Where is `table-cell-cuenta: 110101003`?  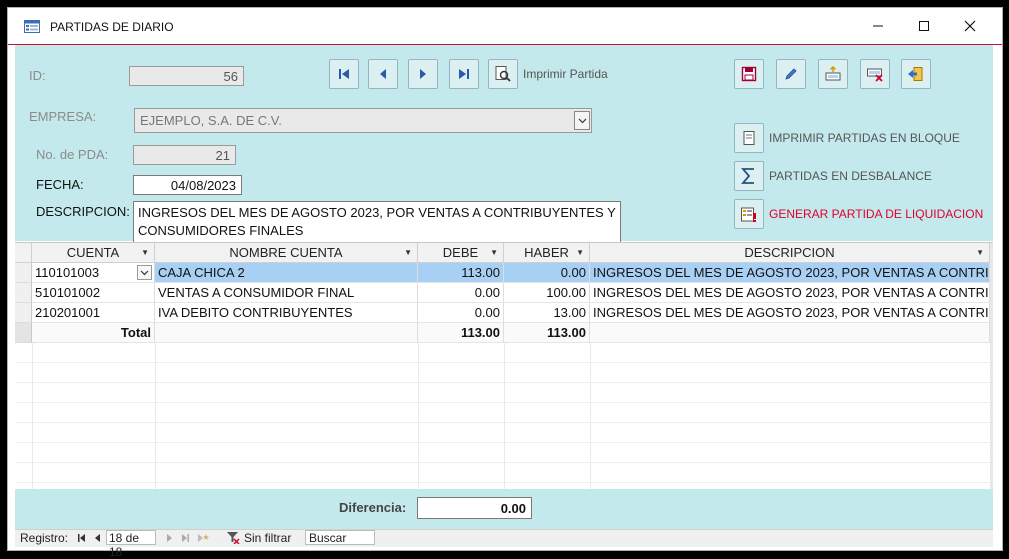 table-cell-cuenta: 110101003 is located at coordinates (93, 273).